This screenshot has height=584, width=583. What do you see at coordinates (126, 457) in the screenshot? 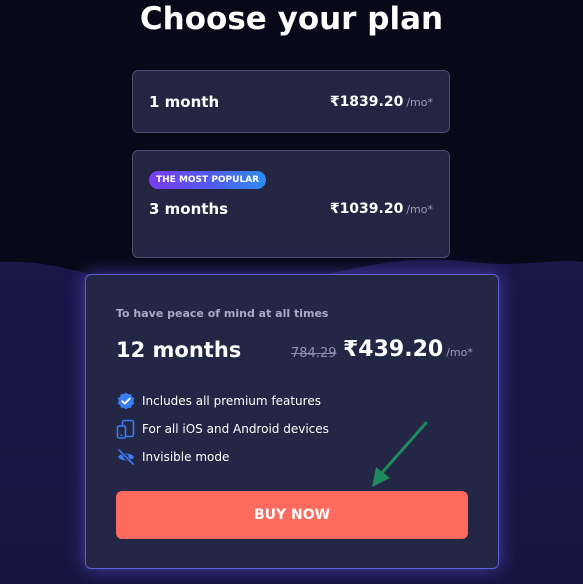
I see `eye-off-icon` at bounding box center [126, 457].